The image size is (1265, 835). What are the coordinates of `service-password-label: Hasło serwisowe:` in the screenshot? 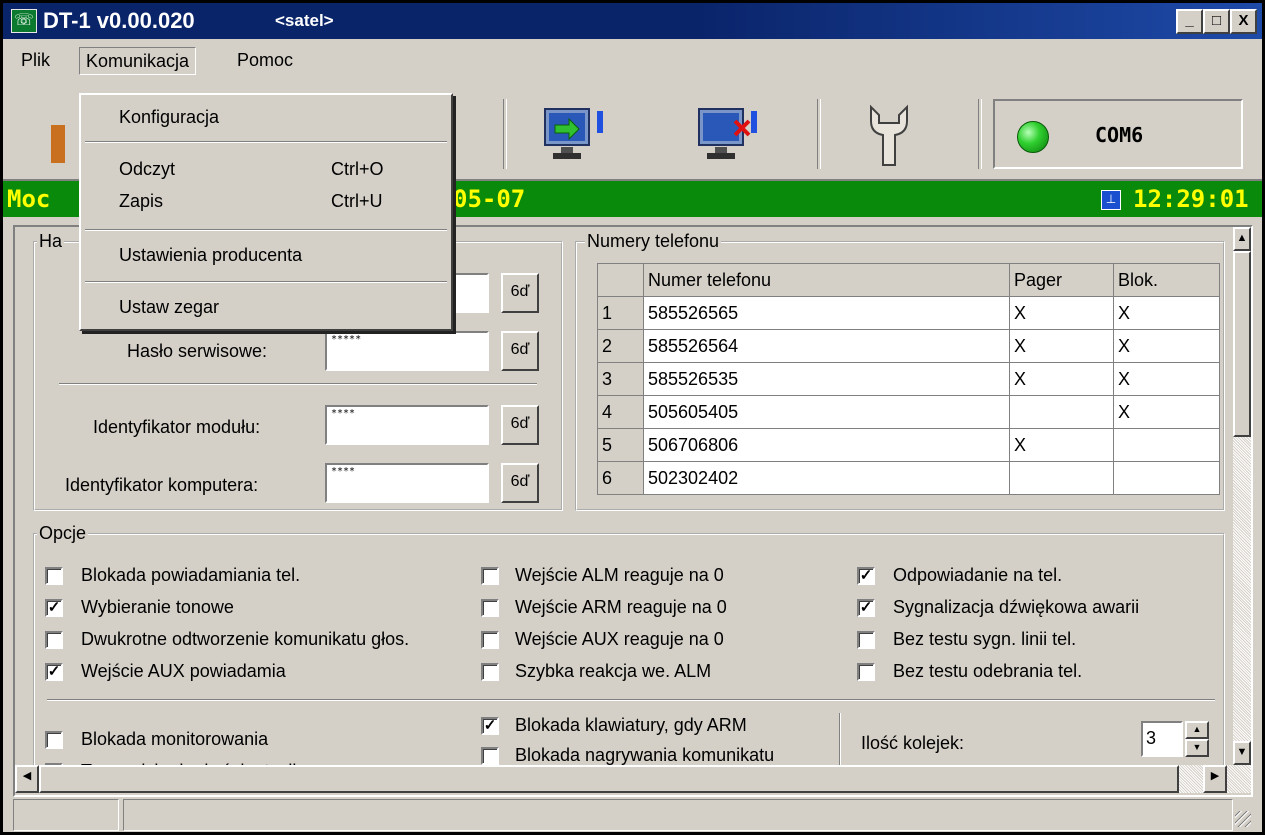 It's located at (197, 351).